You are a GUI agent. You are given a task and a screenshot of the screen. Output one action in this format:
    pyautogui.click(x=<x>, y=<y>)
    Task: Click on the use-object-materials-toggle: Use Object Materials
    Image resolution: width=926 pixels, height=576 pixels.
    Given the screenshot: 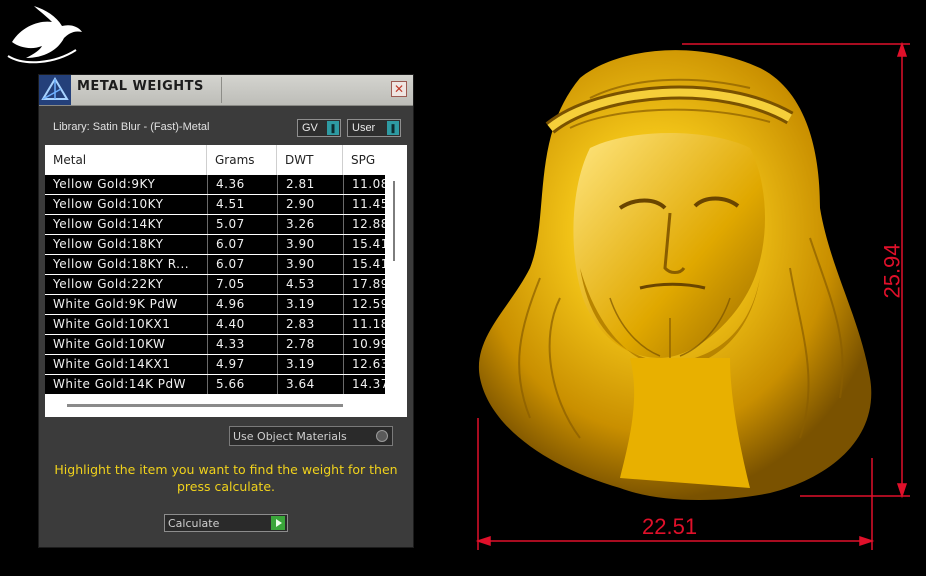 What is the action you would take?
    pyautogui.click(x=311, y=436)
    